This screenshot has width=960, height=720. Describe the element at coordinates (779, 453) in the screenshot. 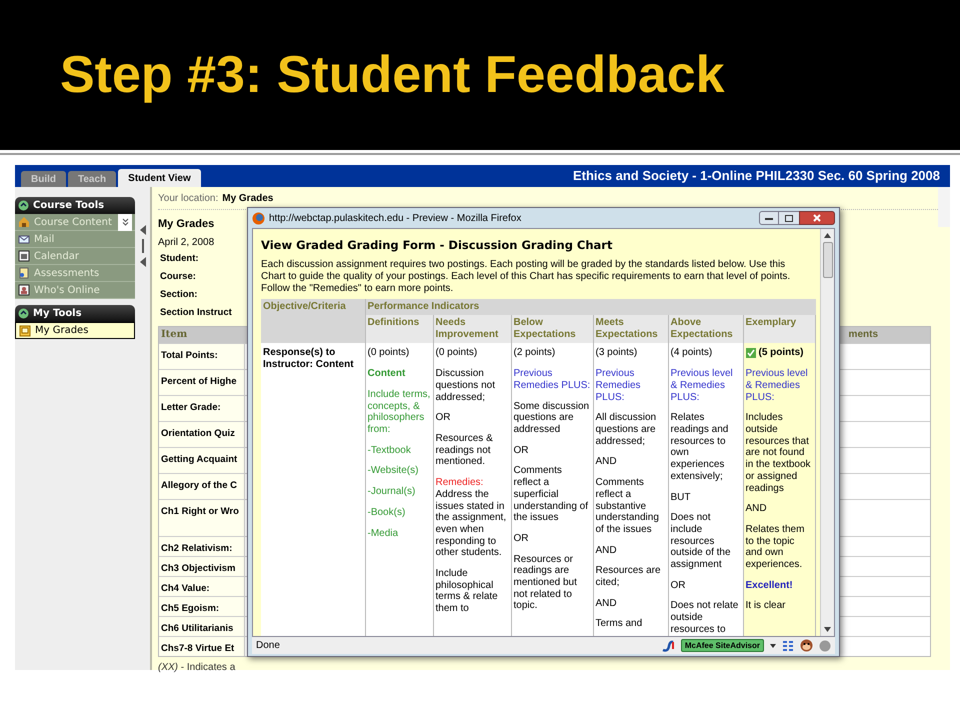

I see `cell-text: Includes outside resources that are not found in the textbook or assigned readings` at that location.